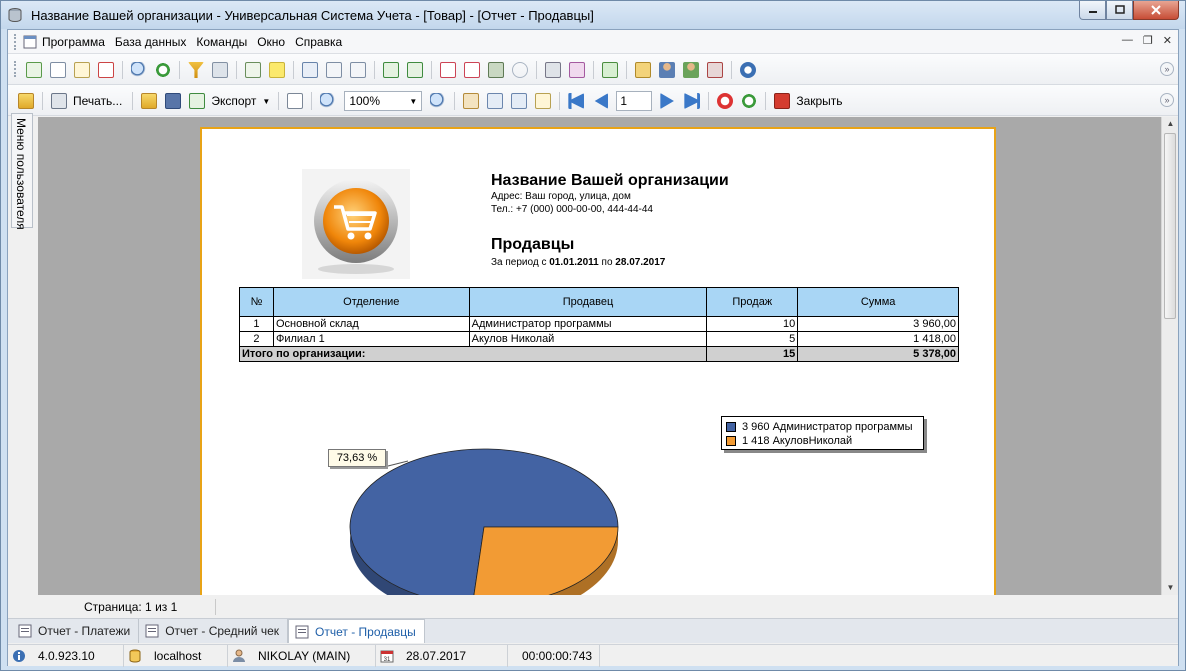  Describe the element at coordinates (34, 70) in the screenshot. I see `add-icon` at that location.